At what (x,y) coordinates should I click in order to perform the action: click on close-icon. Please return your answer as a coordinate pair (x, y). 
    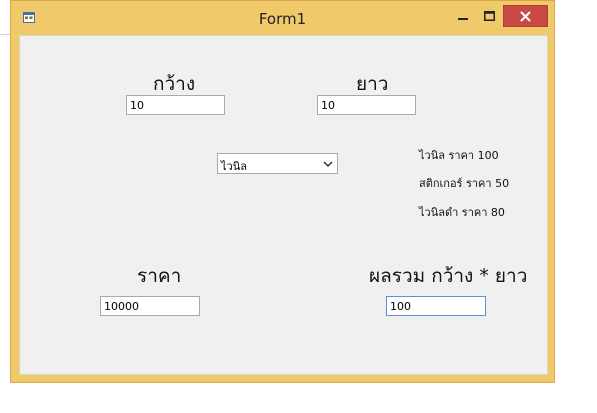
    Looking at the image, I should click on (525, 16).